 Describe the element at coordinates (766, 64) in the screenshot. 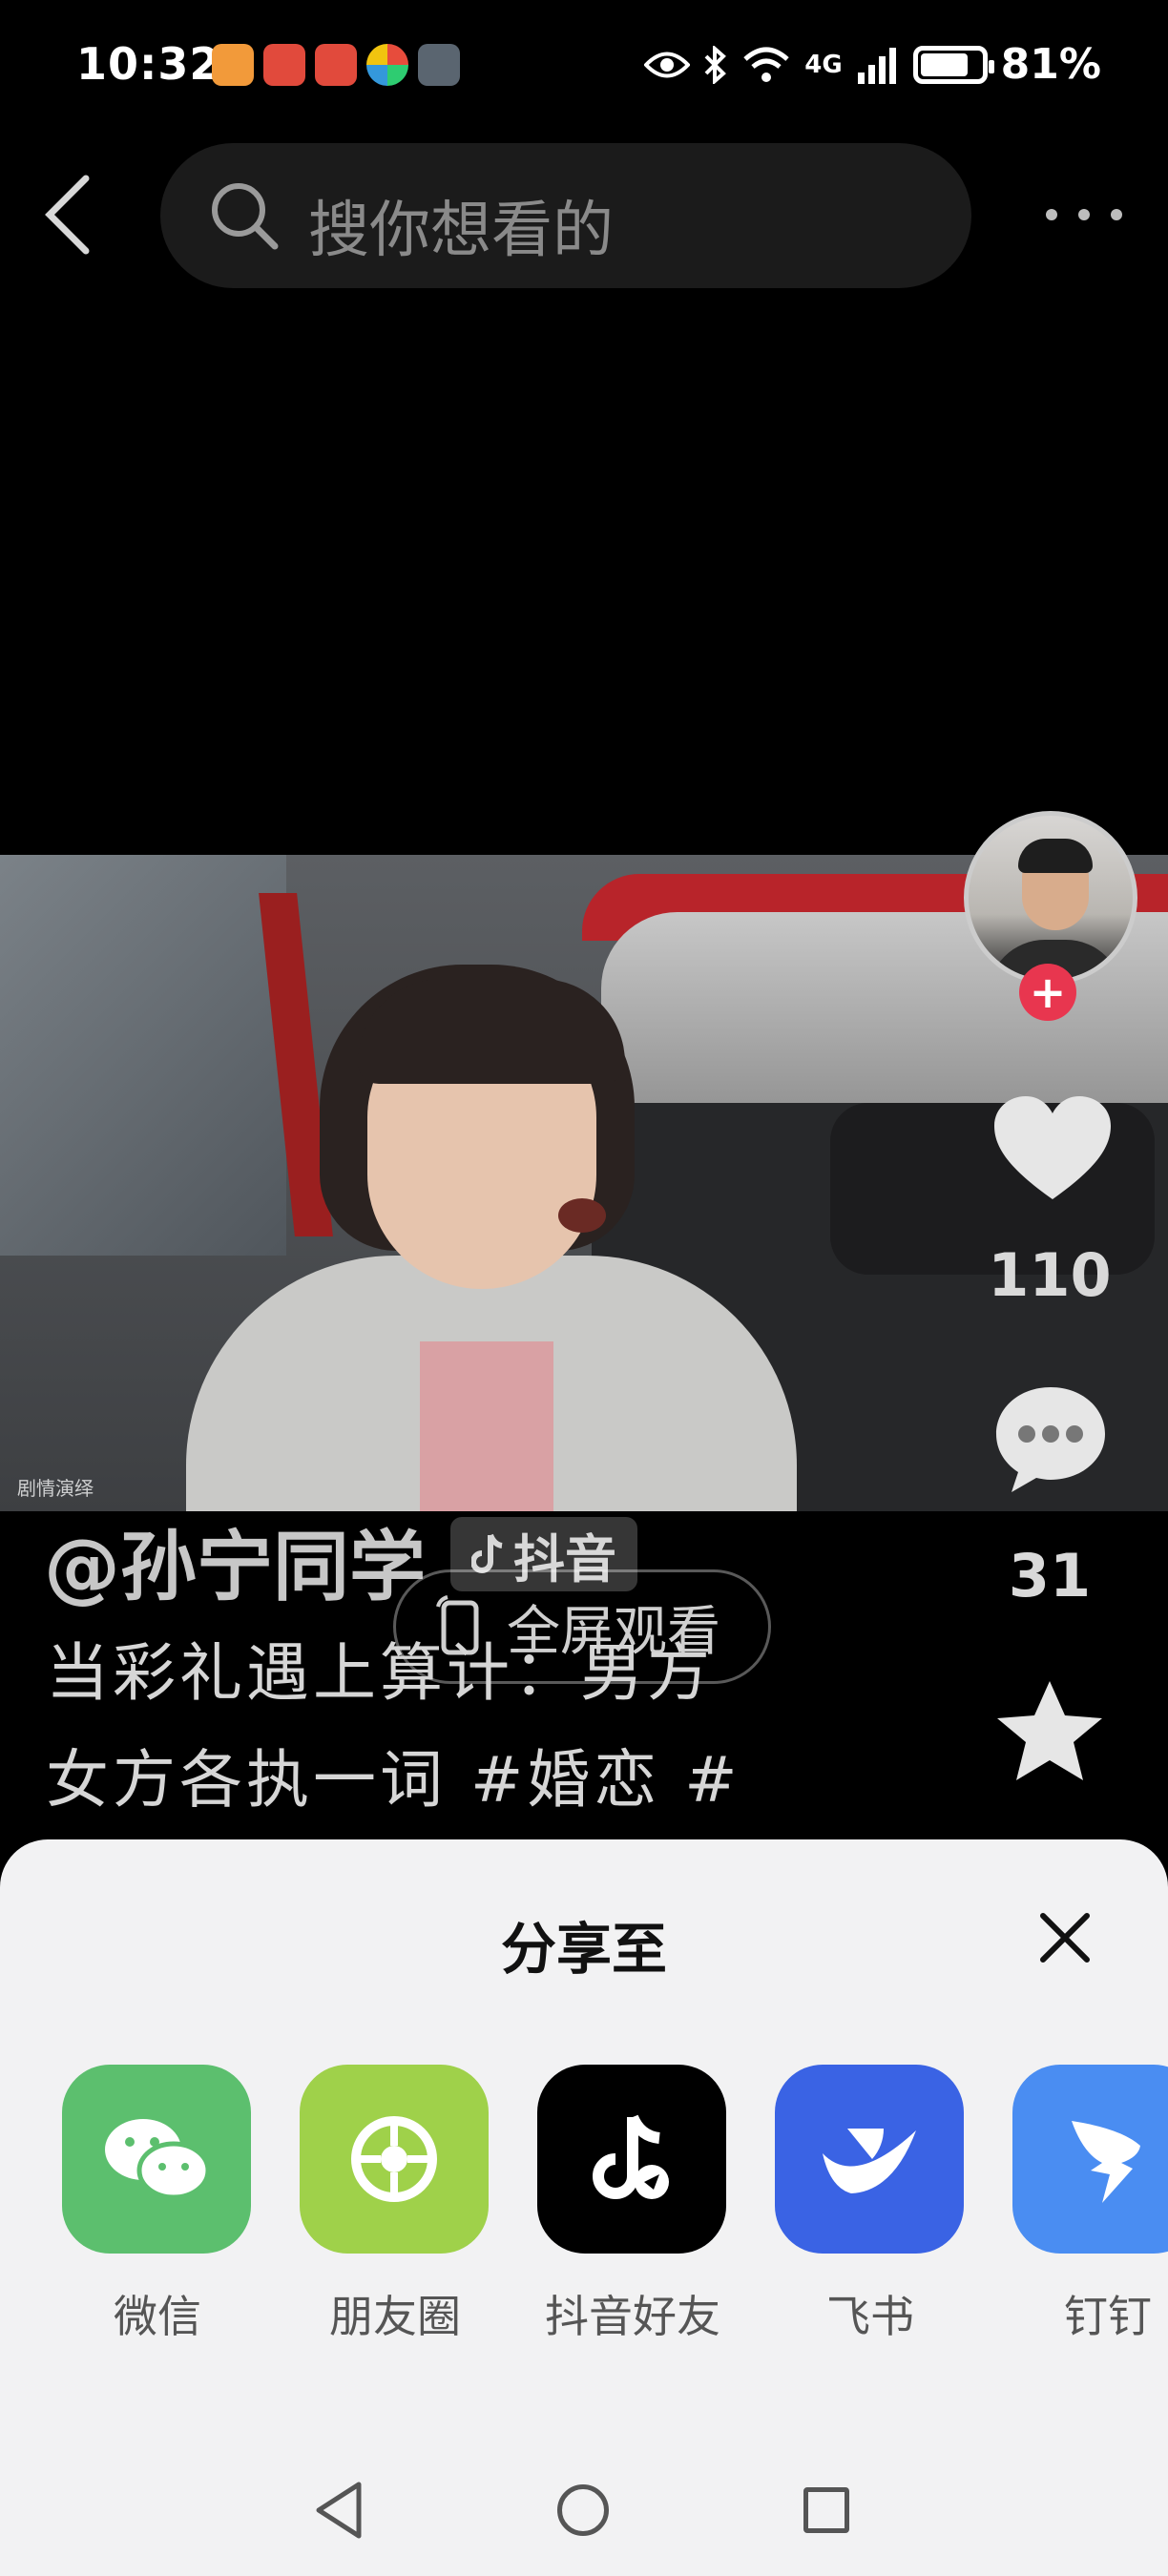

I see `wifi-icon` at that location.